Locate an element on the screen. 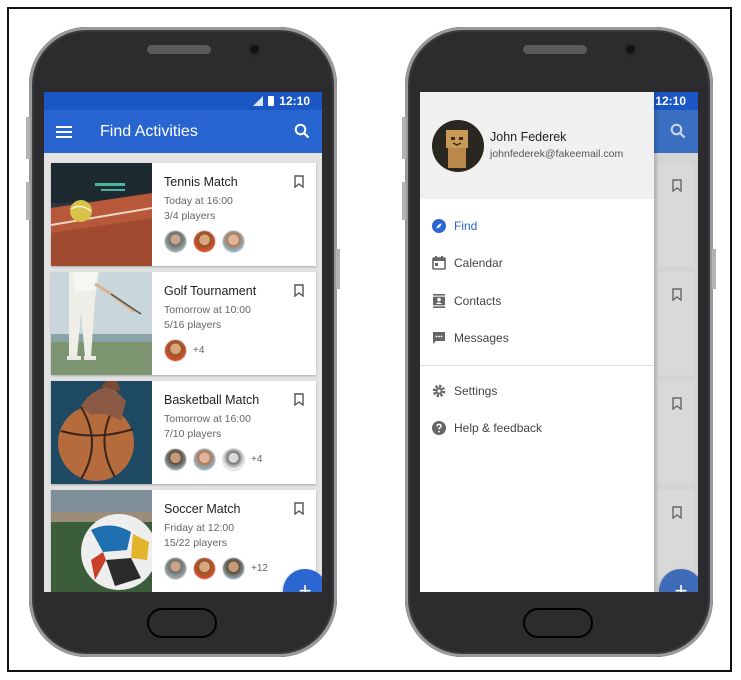 This screenshot has height=680, width=741. soccer-image is located at coordinates (101, 541).